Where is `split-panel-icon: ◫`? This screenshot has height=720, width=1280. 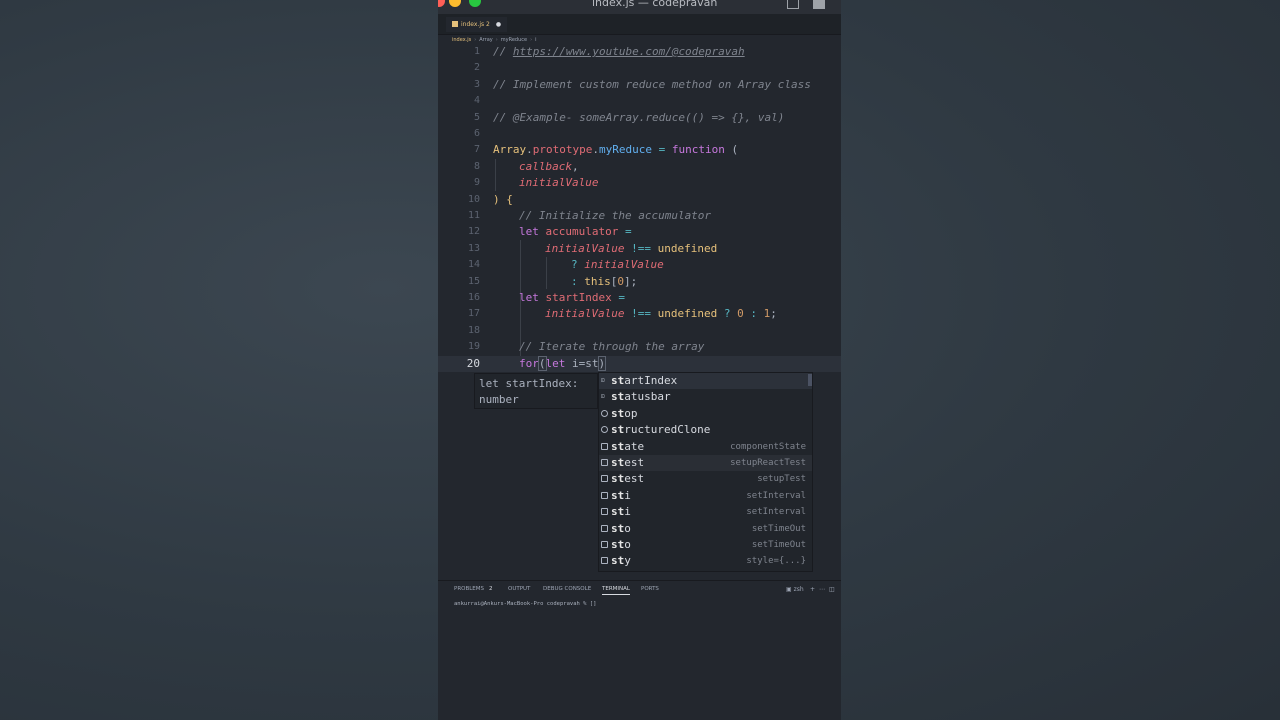 split-panel-icon: ◫ is located at coordinates (832, 589).